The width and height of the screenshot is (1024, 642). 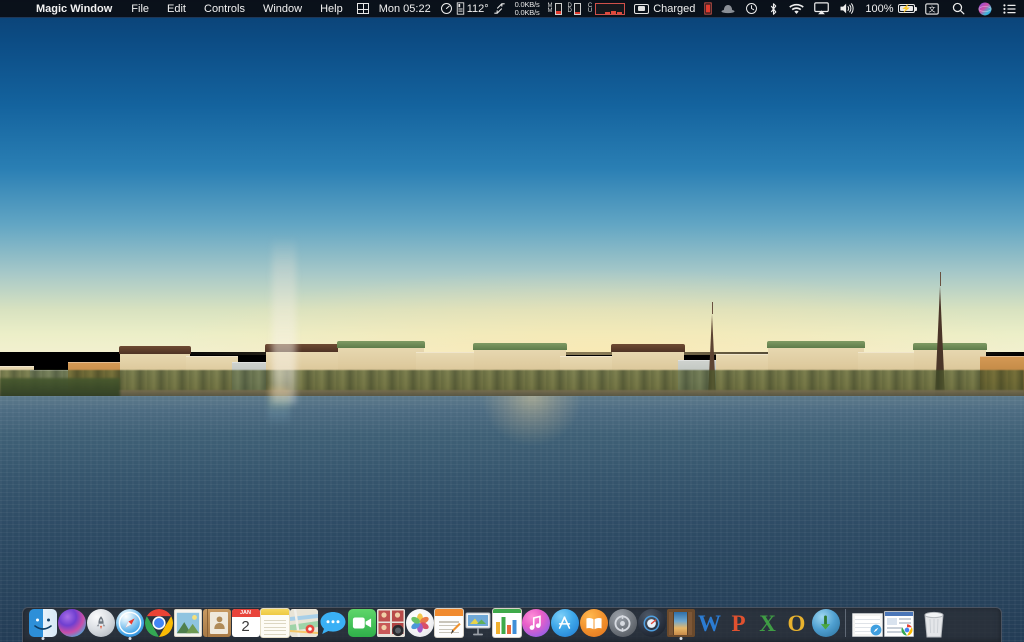 I want to click on menu-window: Window, so click(x=282, y=9).